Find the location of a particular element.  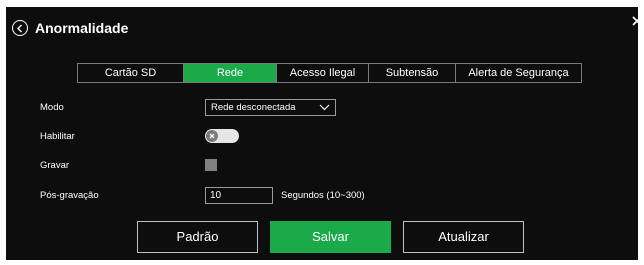

x-icon is located at coordinates (212, 136).